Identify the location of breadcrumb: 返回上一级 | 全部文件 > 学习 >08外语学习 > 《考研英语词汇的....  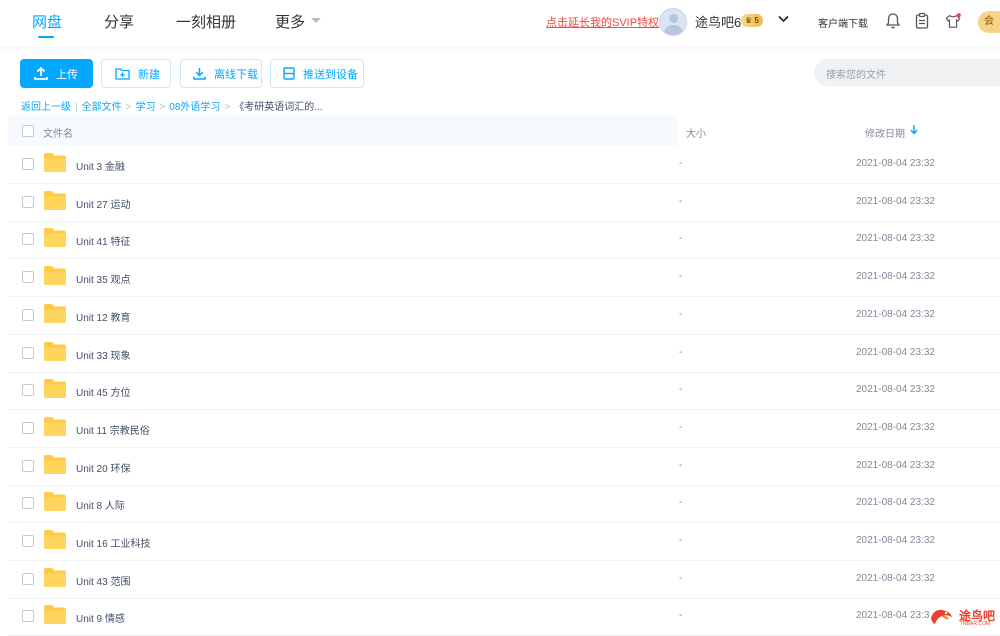
(172, 105).